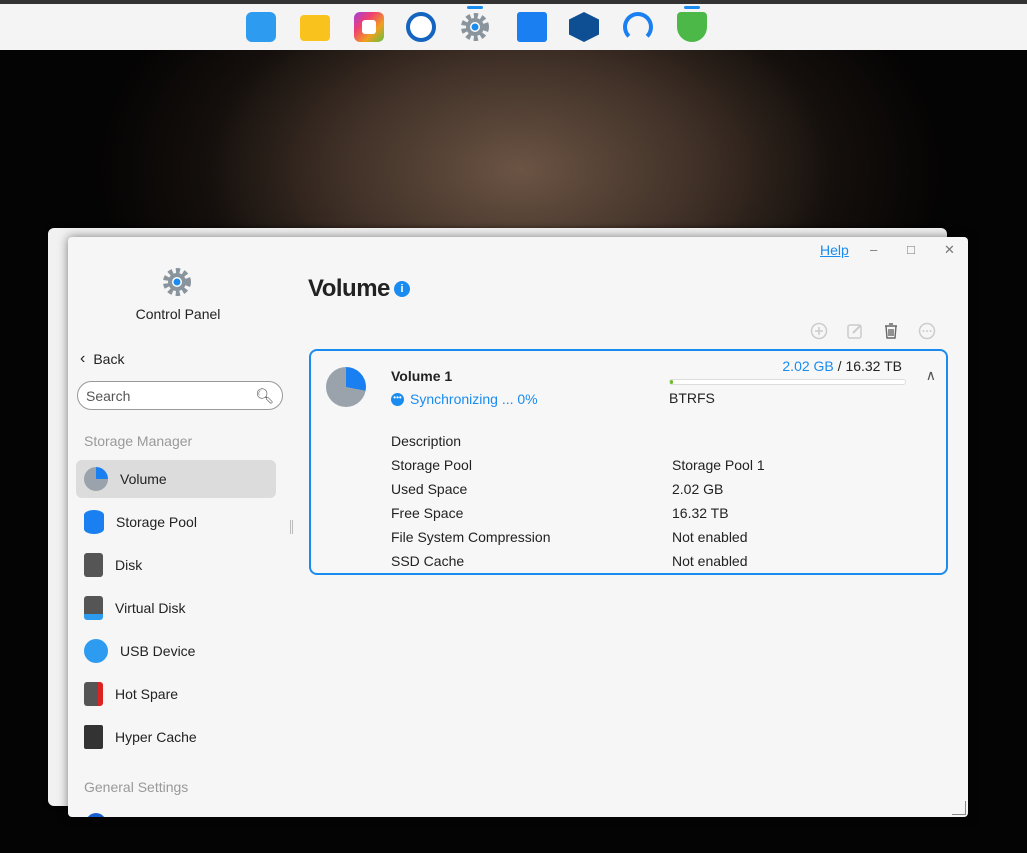 The height and width of the screenshot is (853, 1027). What do you see at coordinates (143, 479) in the screenshot?
I see `sidebar-item-label: Volume` at bounding box center [143, 479].